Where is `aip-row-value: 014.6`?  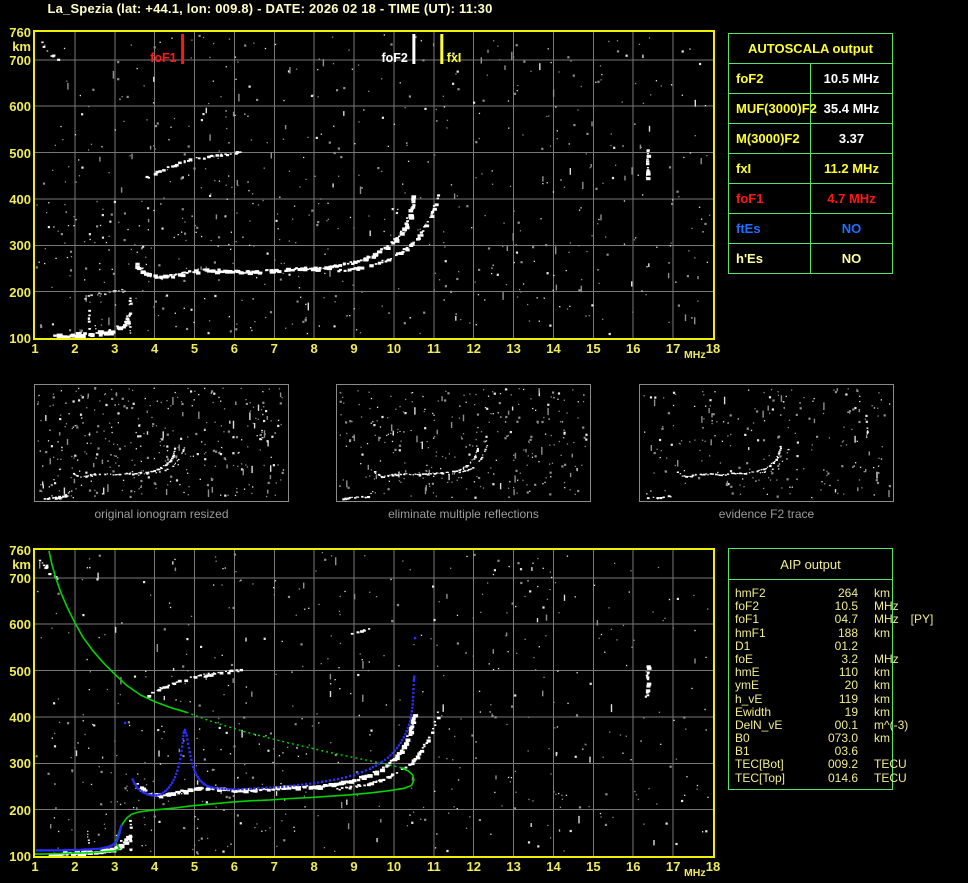
aip-row-value: 014.6 is located at coordinates (842, 777).